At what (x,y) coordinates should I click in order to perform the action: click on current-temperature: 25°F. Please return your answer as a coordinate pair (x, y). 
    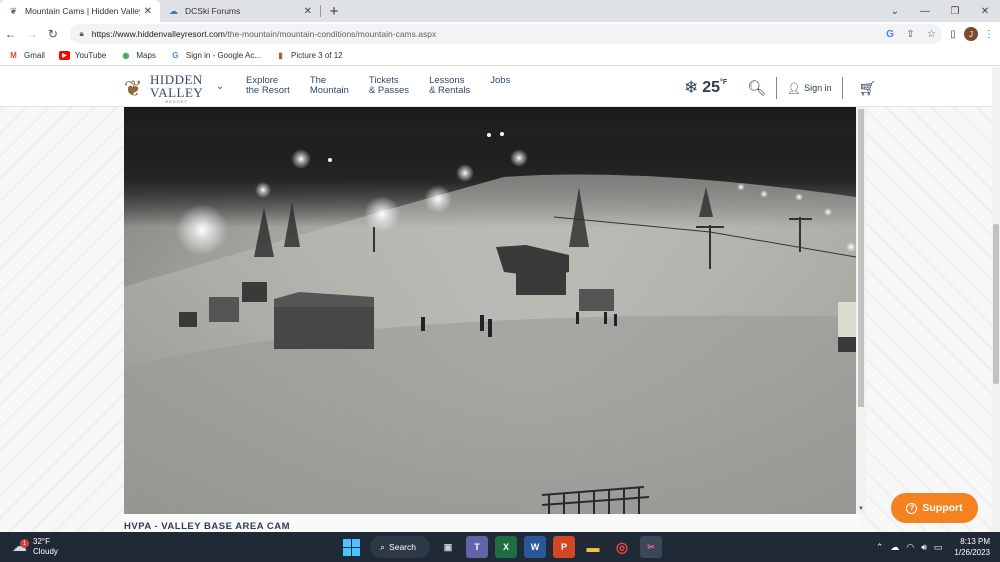
    Looking at the image, I should click on (715, 87).